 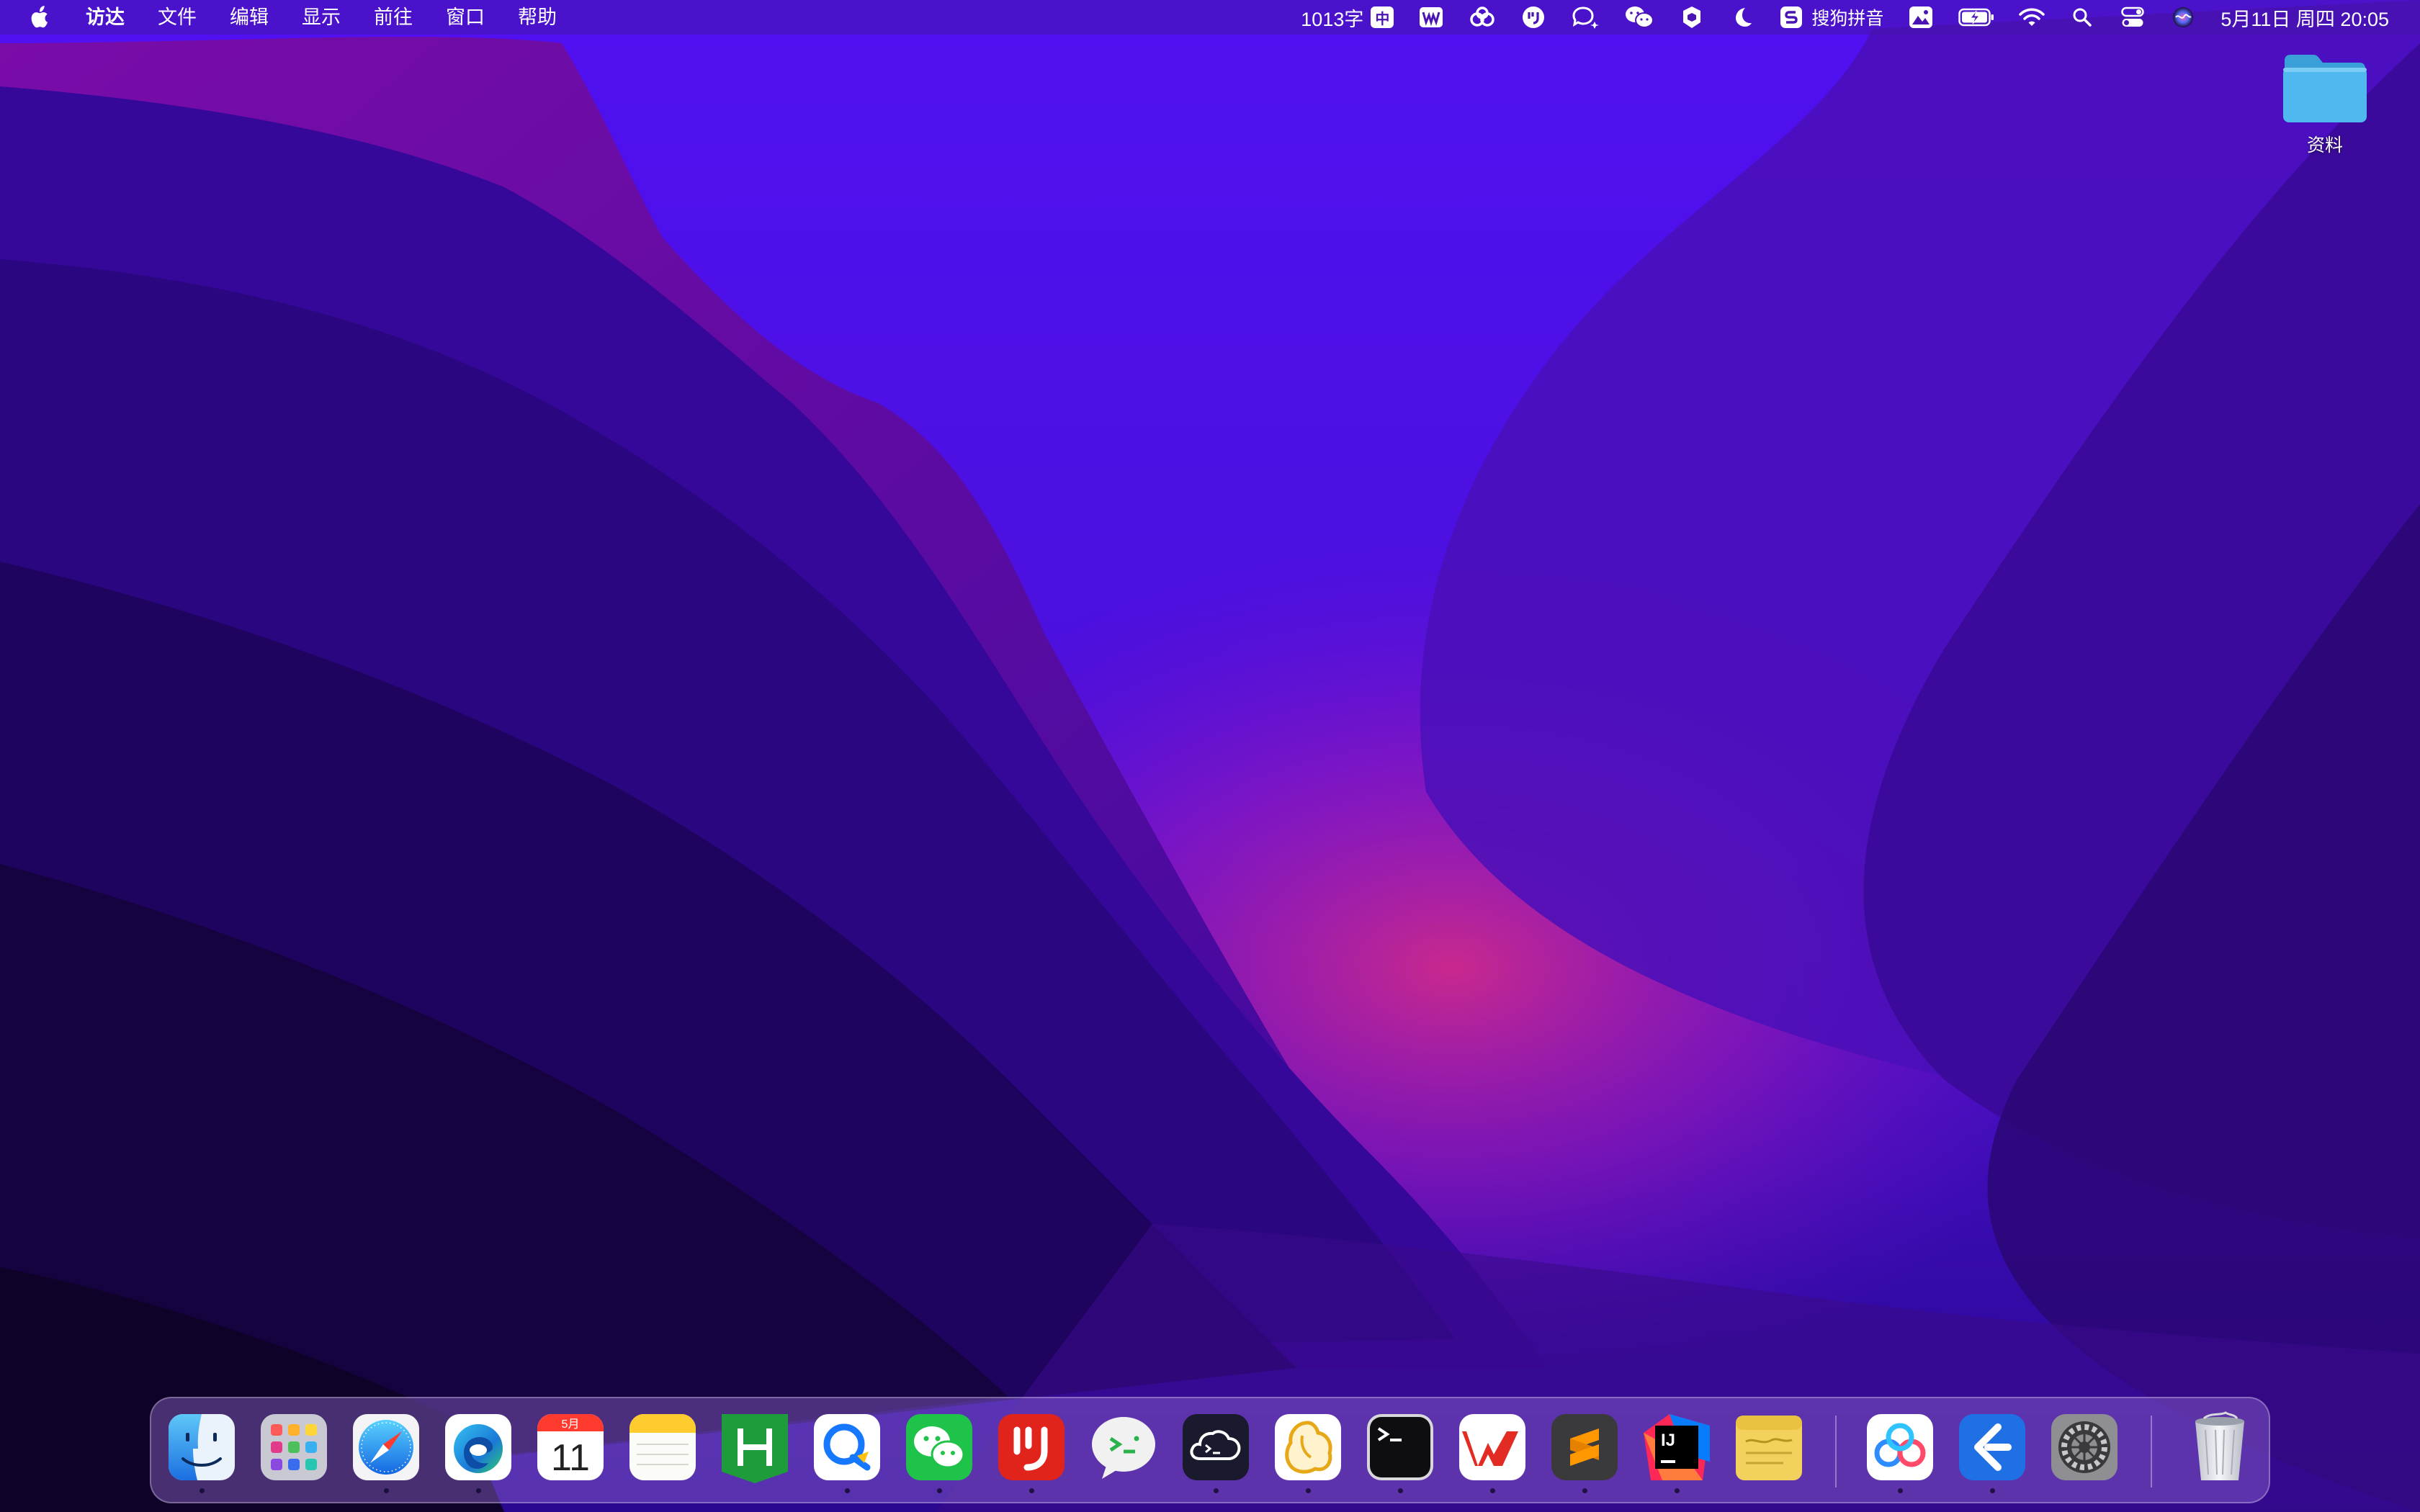 I want to click on pinduoduo-status-icon, so click(x=1533, y=17).